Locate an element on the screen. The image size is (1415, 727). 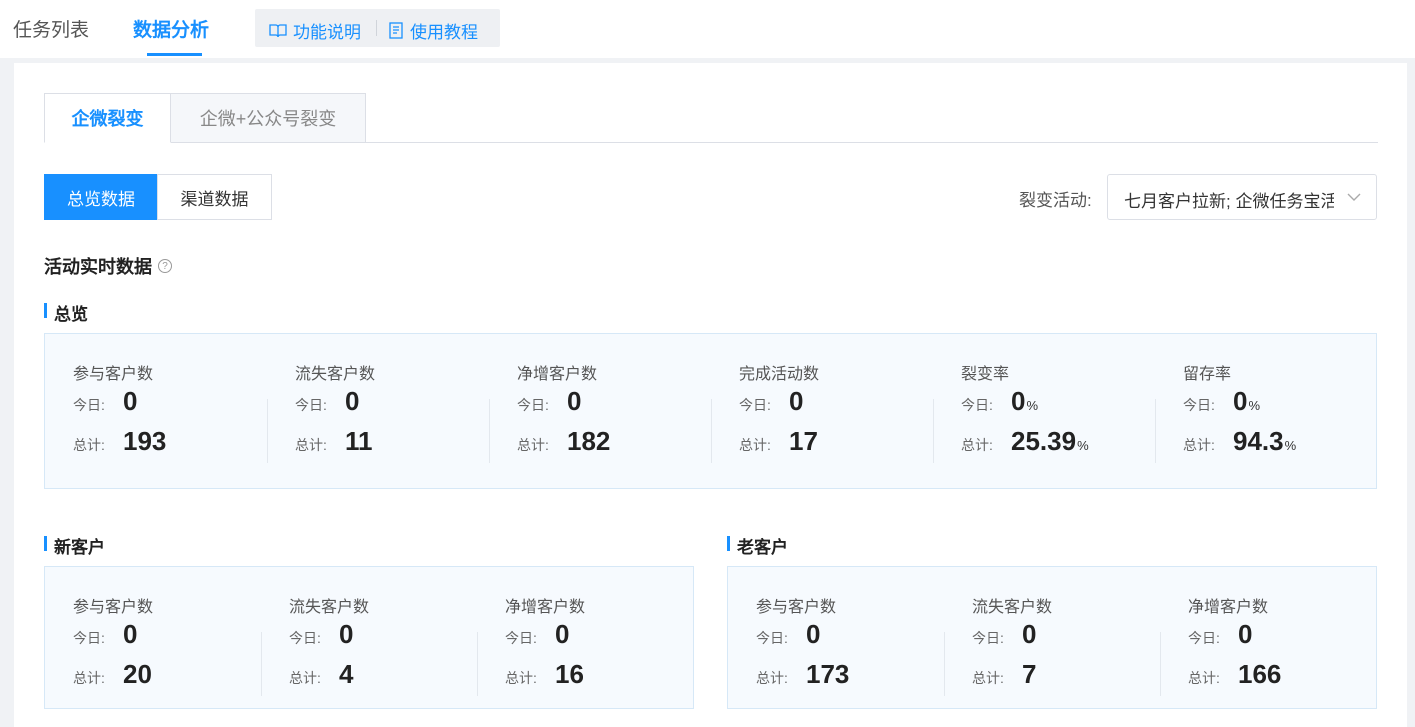
stat-name: 流失客户数 is located at coordinates (1012, 607).